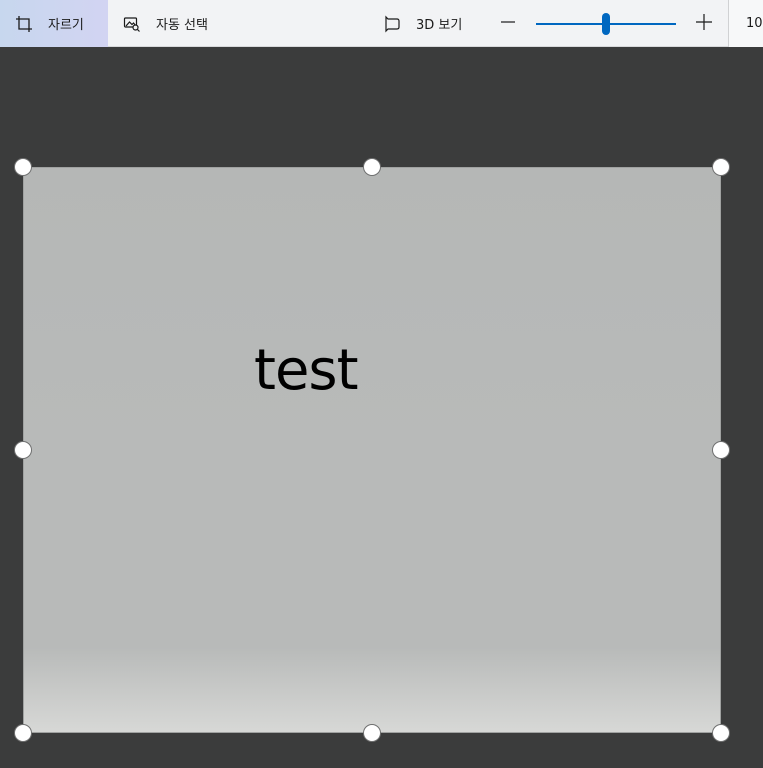  I want to click on crop-handle-top-right, so click(721, 167).